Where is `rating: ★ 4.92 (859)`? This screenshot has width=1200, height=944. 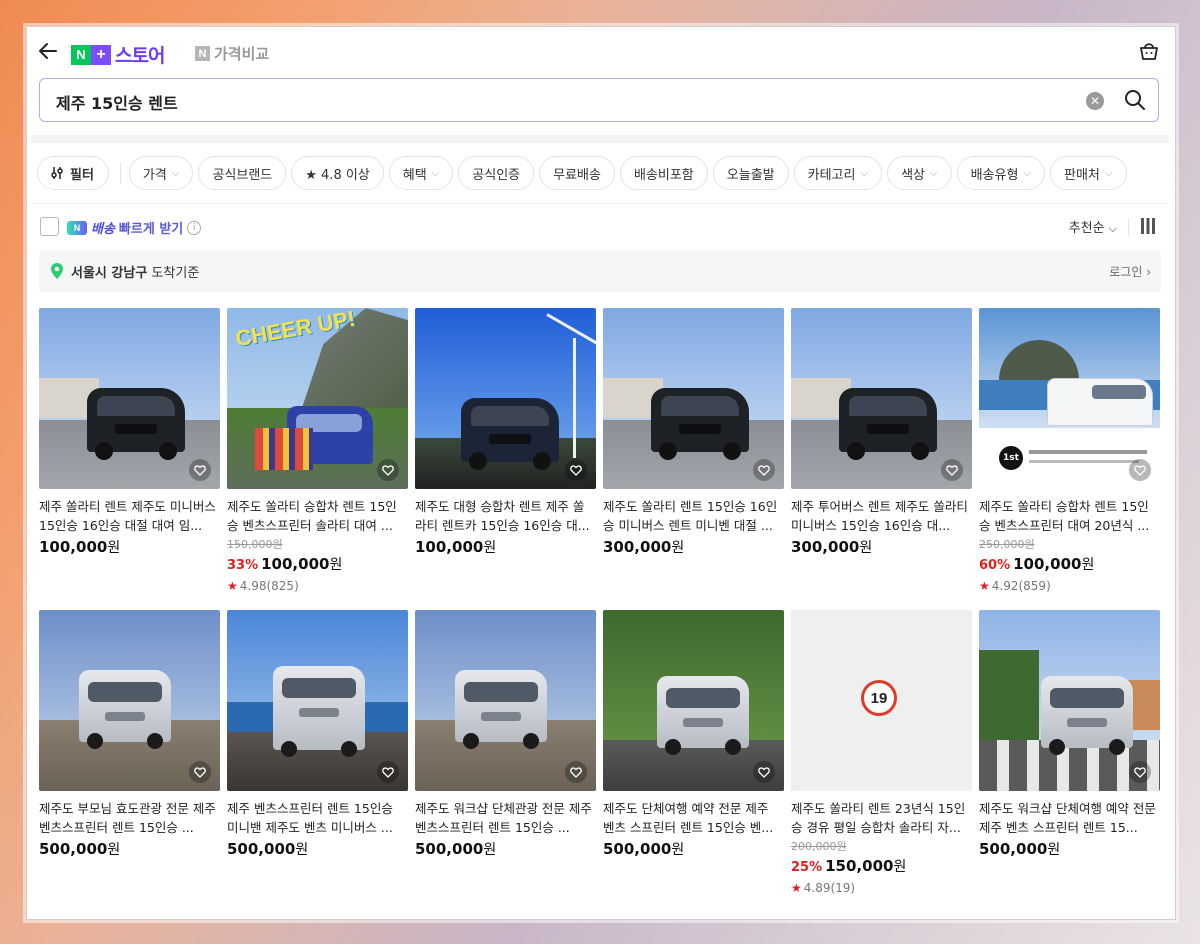
rating: ★ 4.92 (859) is located at coordinates (1069, 586).